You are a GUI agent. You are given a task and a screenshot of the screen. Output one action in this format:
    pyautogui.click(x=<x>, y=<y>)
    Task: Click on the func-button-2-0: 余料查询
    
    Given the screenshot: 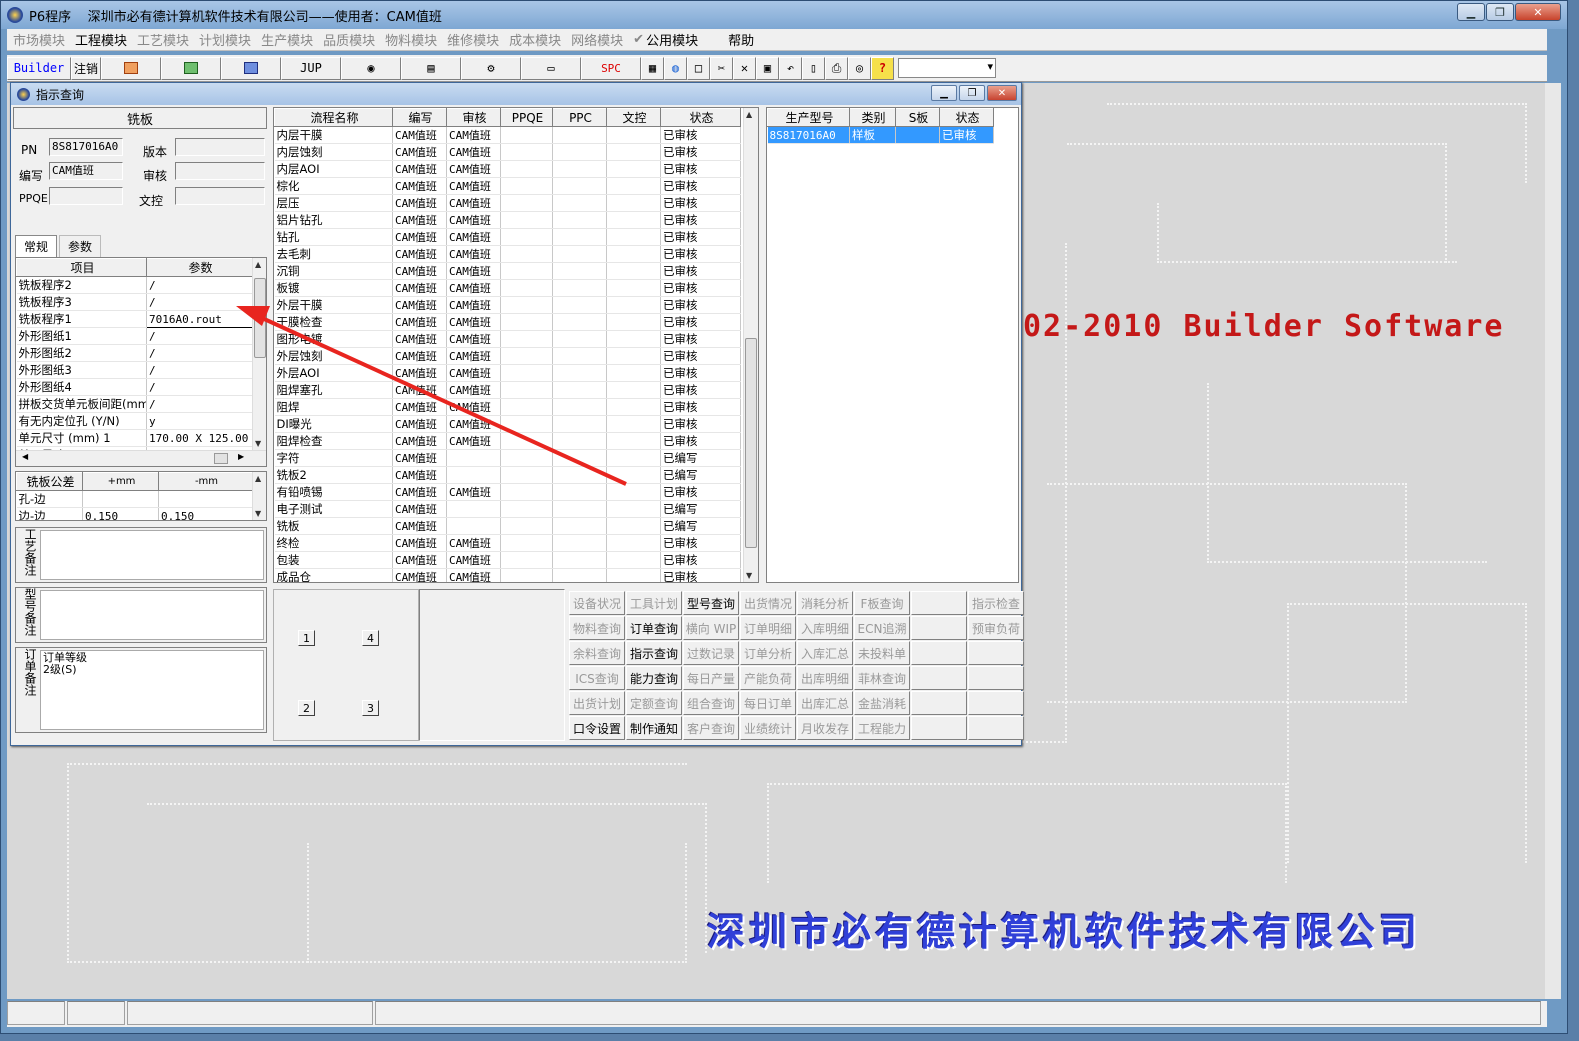 What is the action you would take?
    pyautogui.click(x=597, y=653)
    